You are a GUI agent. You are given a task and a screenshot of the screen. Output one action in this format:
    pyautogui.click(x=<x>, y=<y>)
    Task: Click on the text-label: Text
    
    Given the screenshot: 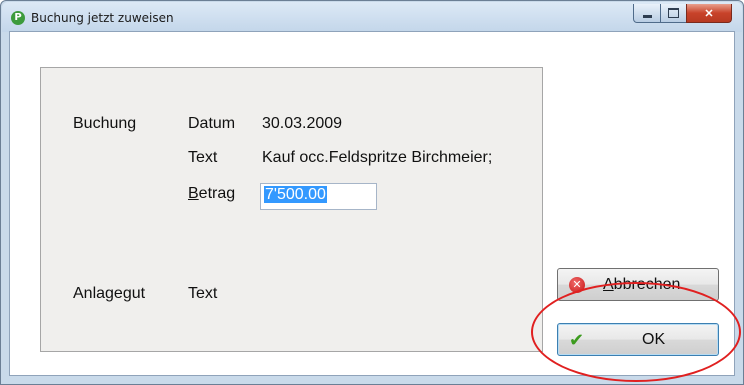 What is the action you would take?
    pyautogui.click(x=203, y=157)
    